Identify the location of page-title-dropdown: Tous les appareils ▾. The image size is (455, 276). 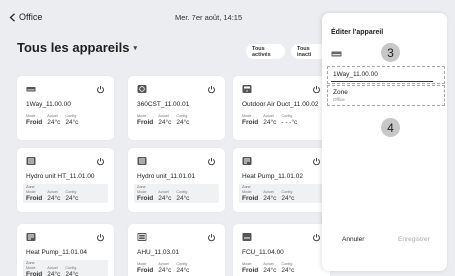
(77, 47).